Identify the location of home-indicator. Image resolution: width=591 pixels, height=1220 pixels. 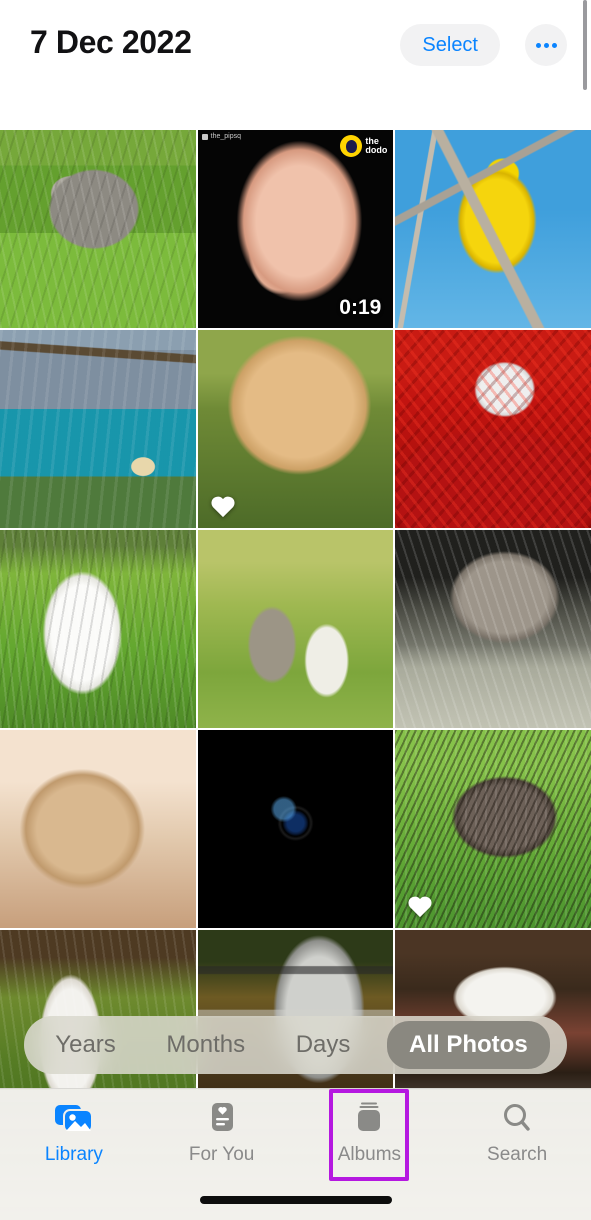
(295, 1200).